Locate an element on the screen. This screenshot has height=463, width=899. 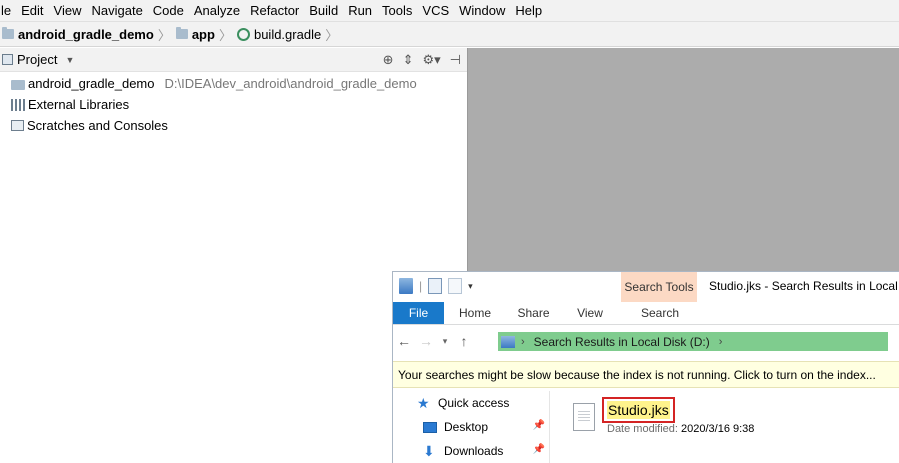
nav-item-quick-access: ★ Quick access is located at coordinates (471, 403).